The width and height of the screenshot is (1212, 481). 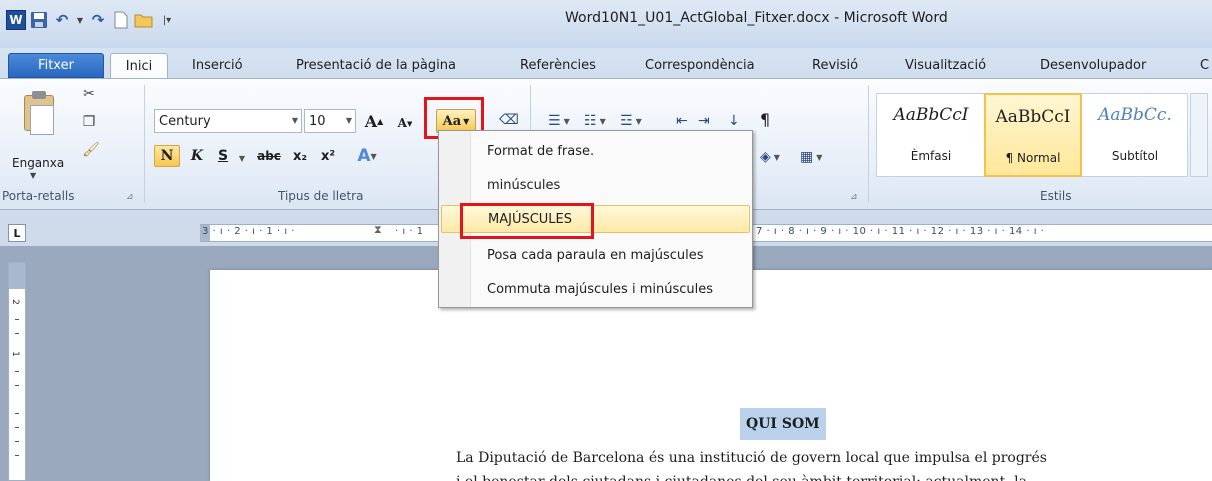 I want to click on italic-button: K, so click(x=197, y=156).